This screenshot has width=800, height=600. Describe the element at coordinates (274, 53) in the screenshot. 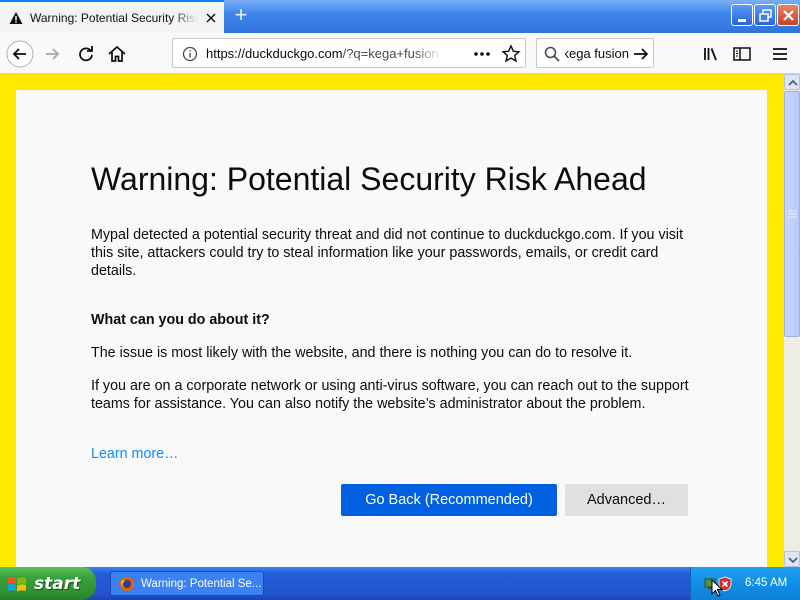

I see `url-host: https://duckduckgo.com` at that location.